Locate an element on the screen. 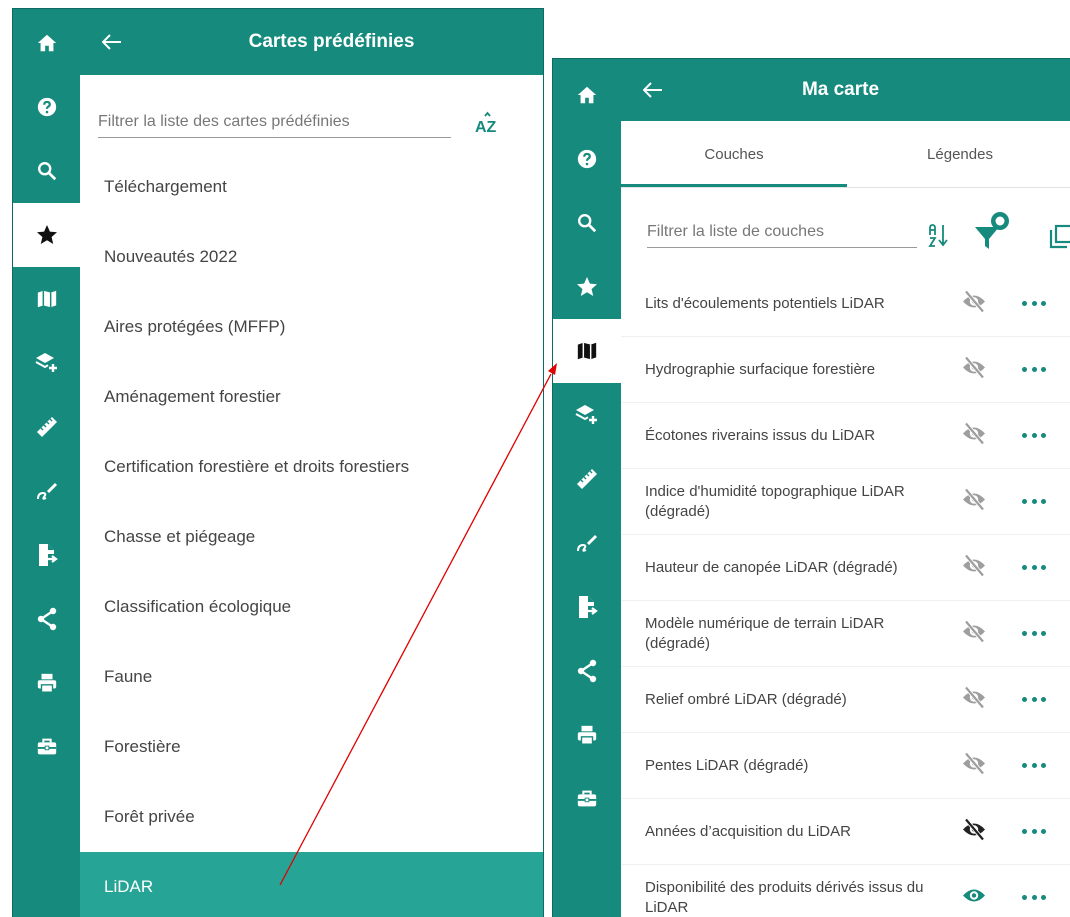  draw-icon is located at coordinates (47, 491).